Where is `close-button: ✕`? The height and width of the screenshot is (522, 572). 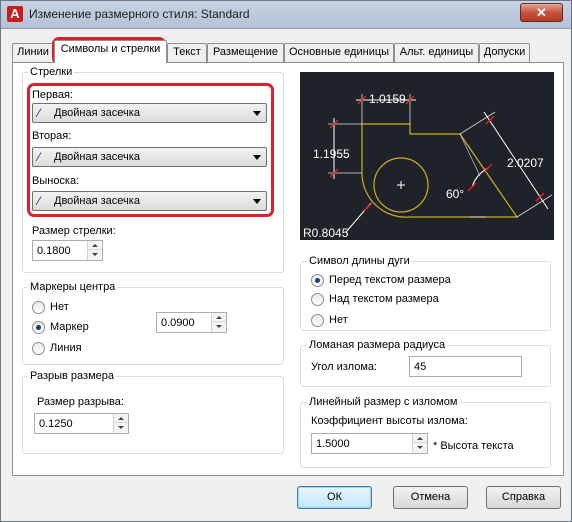 close-button: ✕ is located at coordinates (541, 12).